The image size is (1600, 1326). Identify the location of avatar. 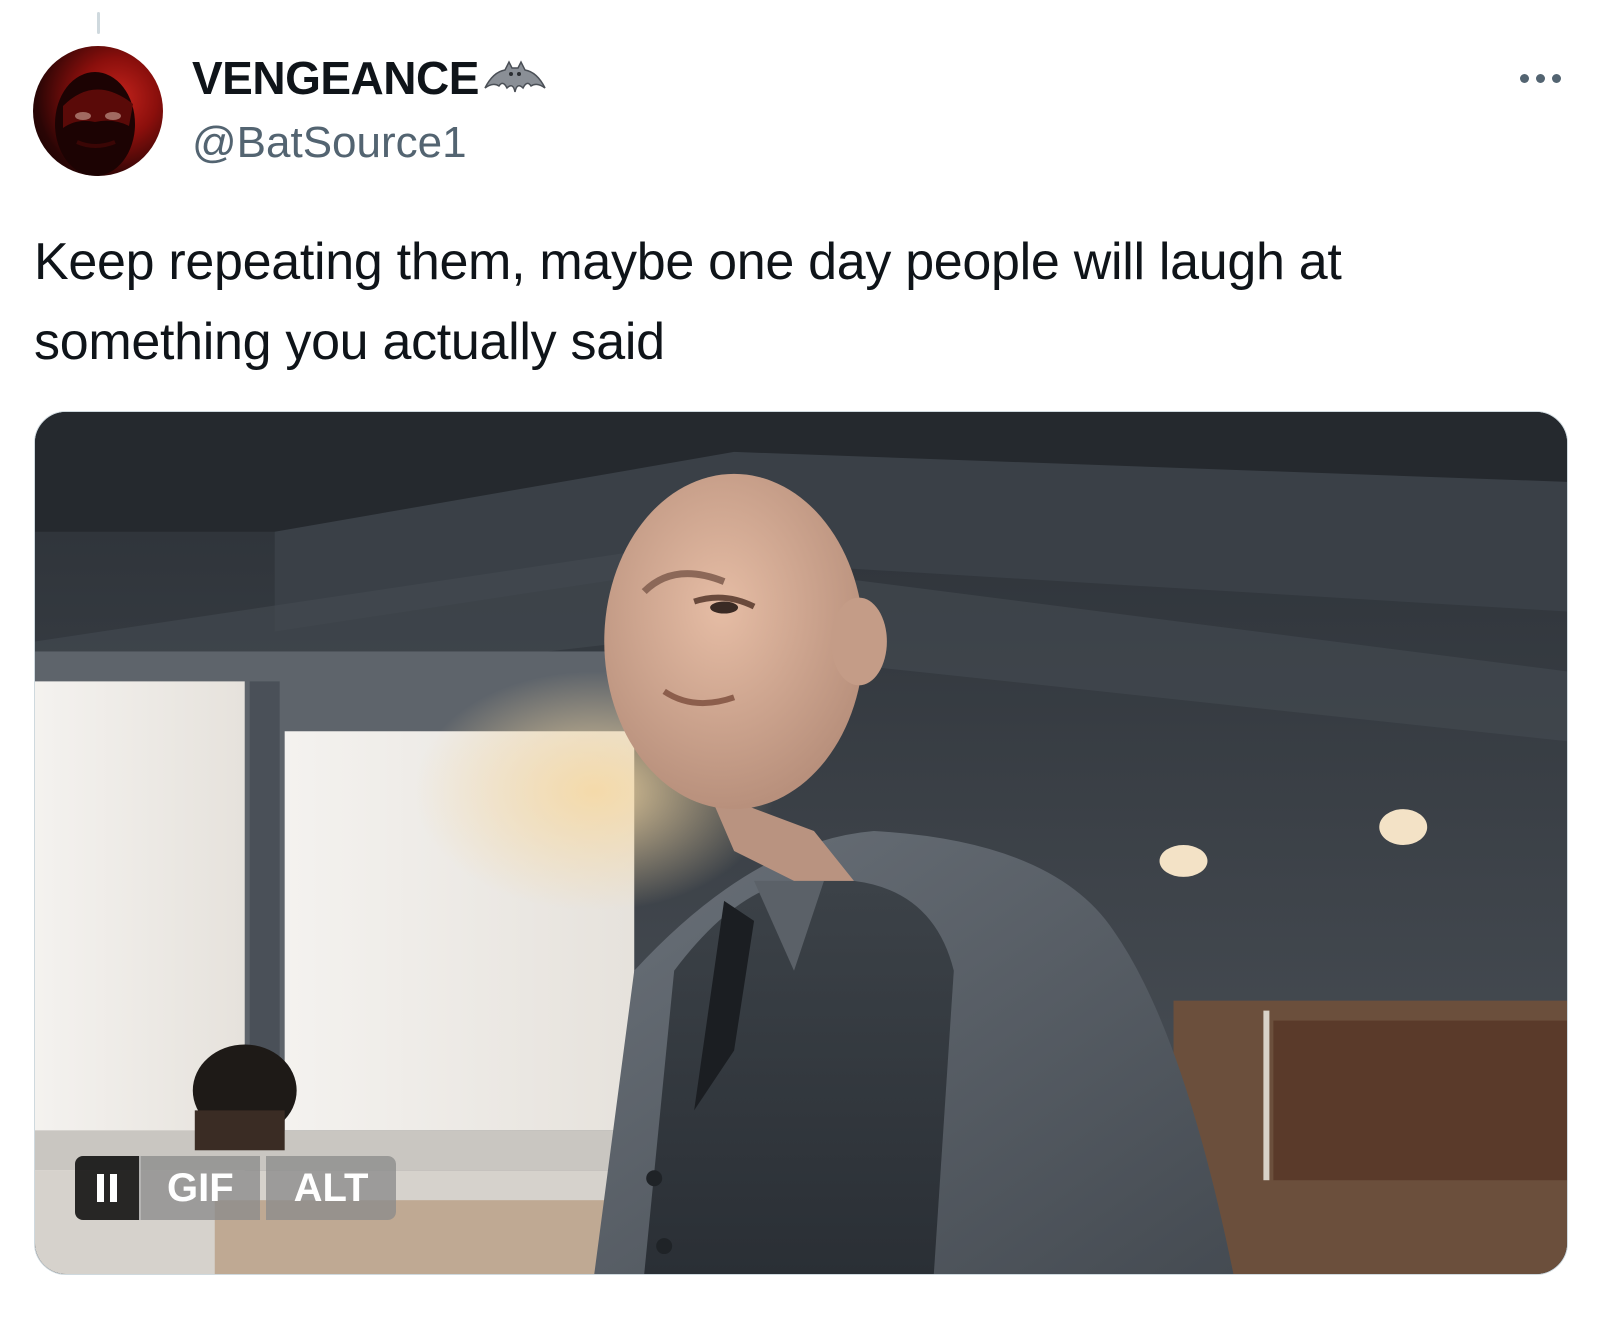
(98, 111).